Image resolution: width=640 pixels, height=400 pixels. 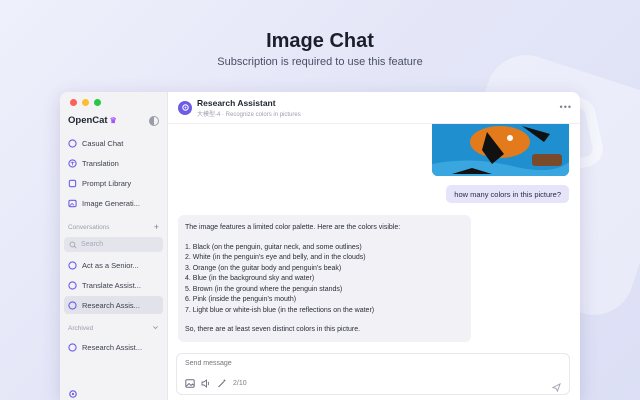 What do you see at coordinates (335, 363) in the screenshot?
I see `message-input` at bounding box center [335, 363].